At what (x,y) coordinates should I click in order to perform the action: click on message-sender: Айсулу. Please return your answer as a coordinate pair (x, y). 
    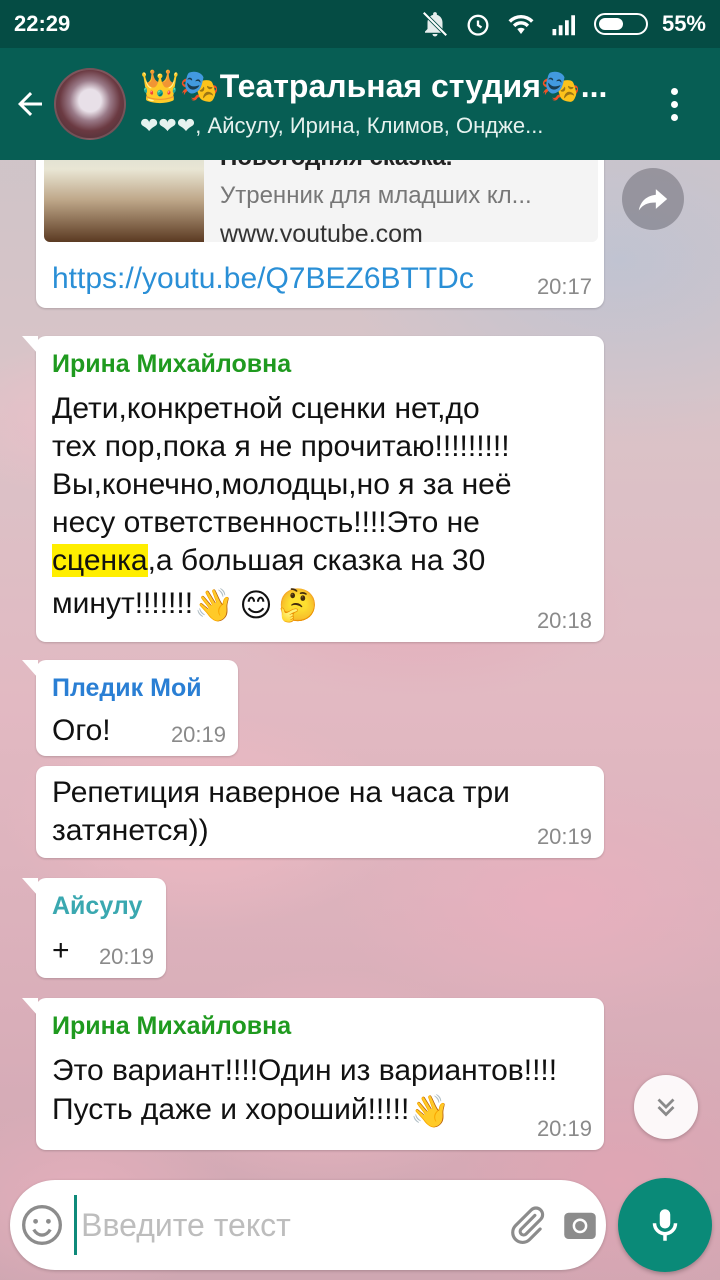
    Looking at the image, I should click on (97, 906).